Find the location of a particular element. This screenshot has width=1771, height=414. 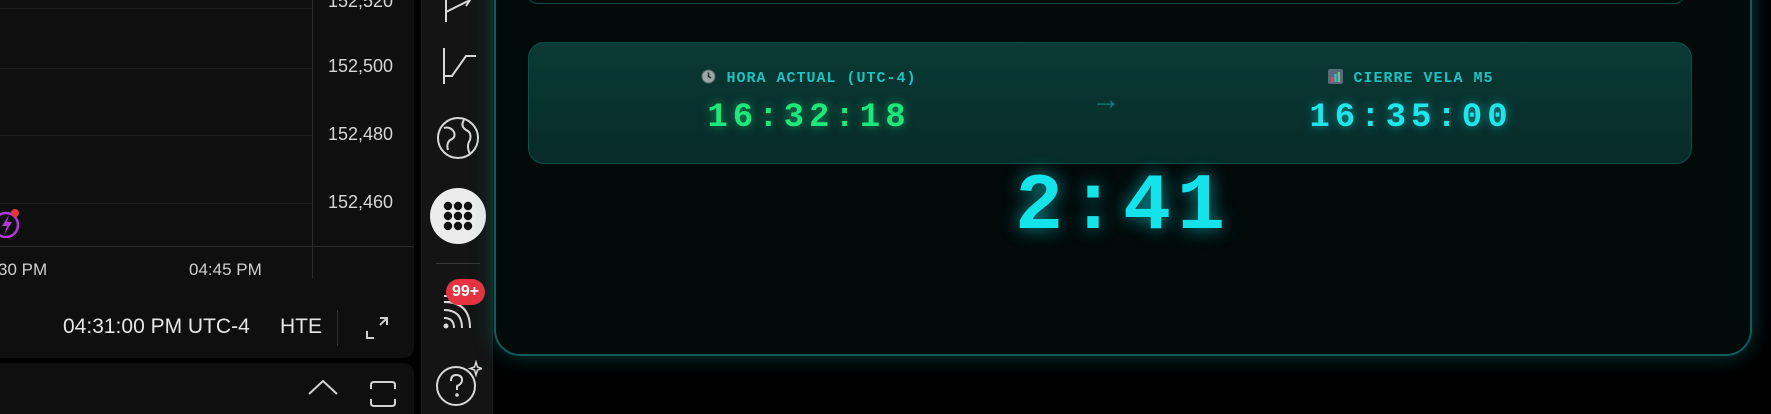

notification-badge: 99+ is located at coordinates (466, 292).